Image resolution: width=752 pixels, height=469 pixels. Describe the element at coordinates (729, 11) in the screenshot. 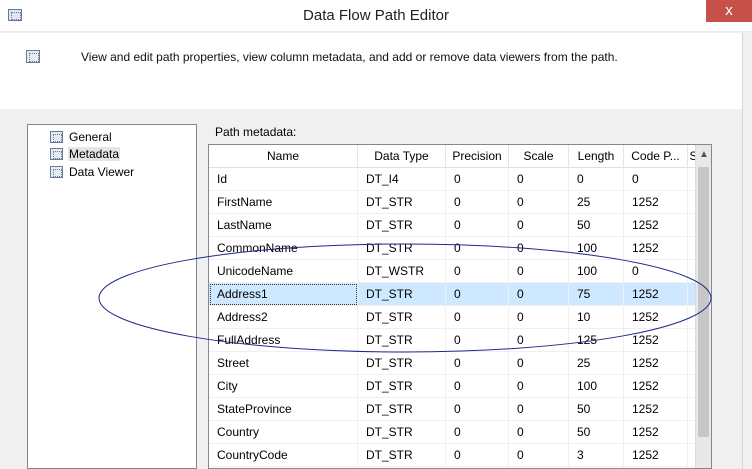

I see `close-button: x` at that location.